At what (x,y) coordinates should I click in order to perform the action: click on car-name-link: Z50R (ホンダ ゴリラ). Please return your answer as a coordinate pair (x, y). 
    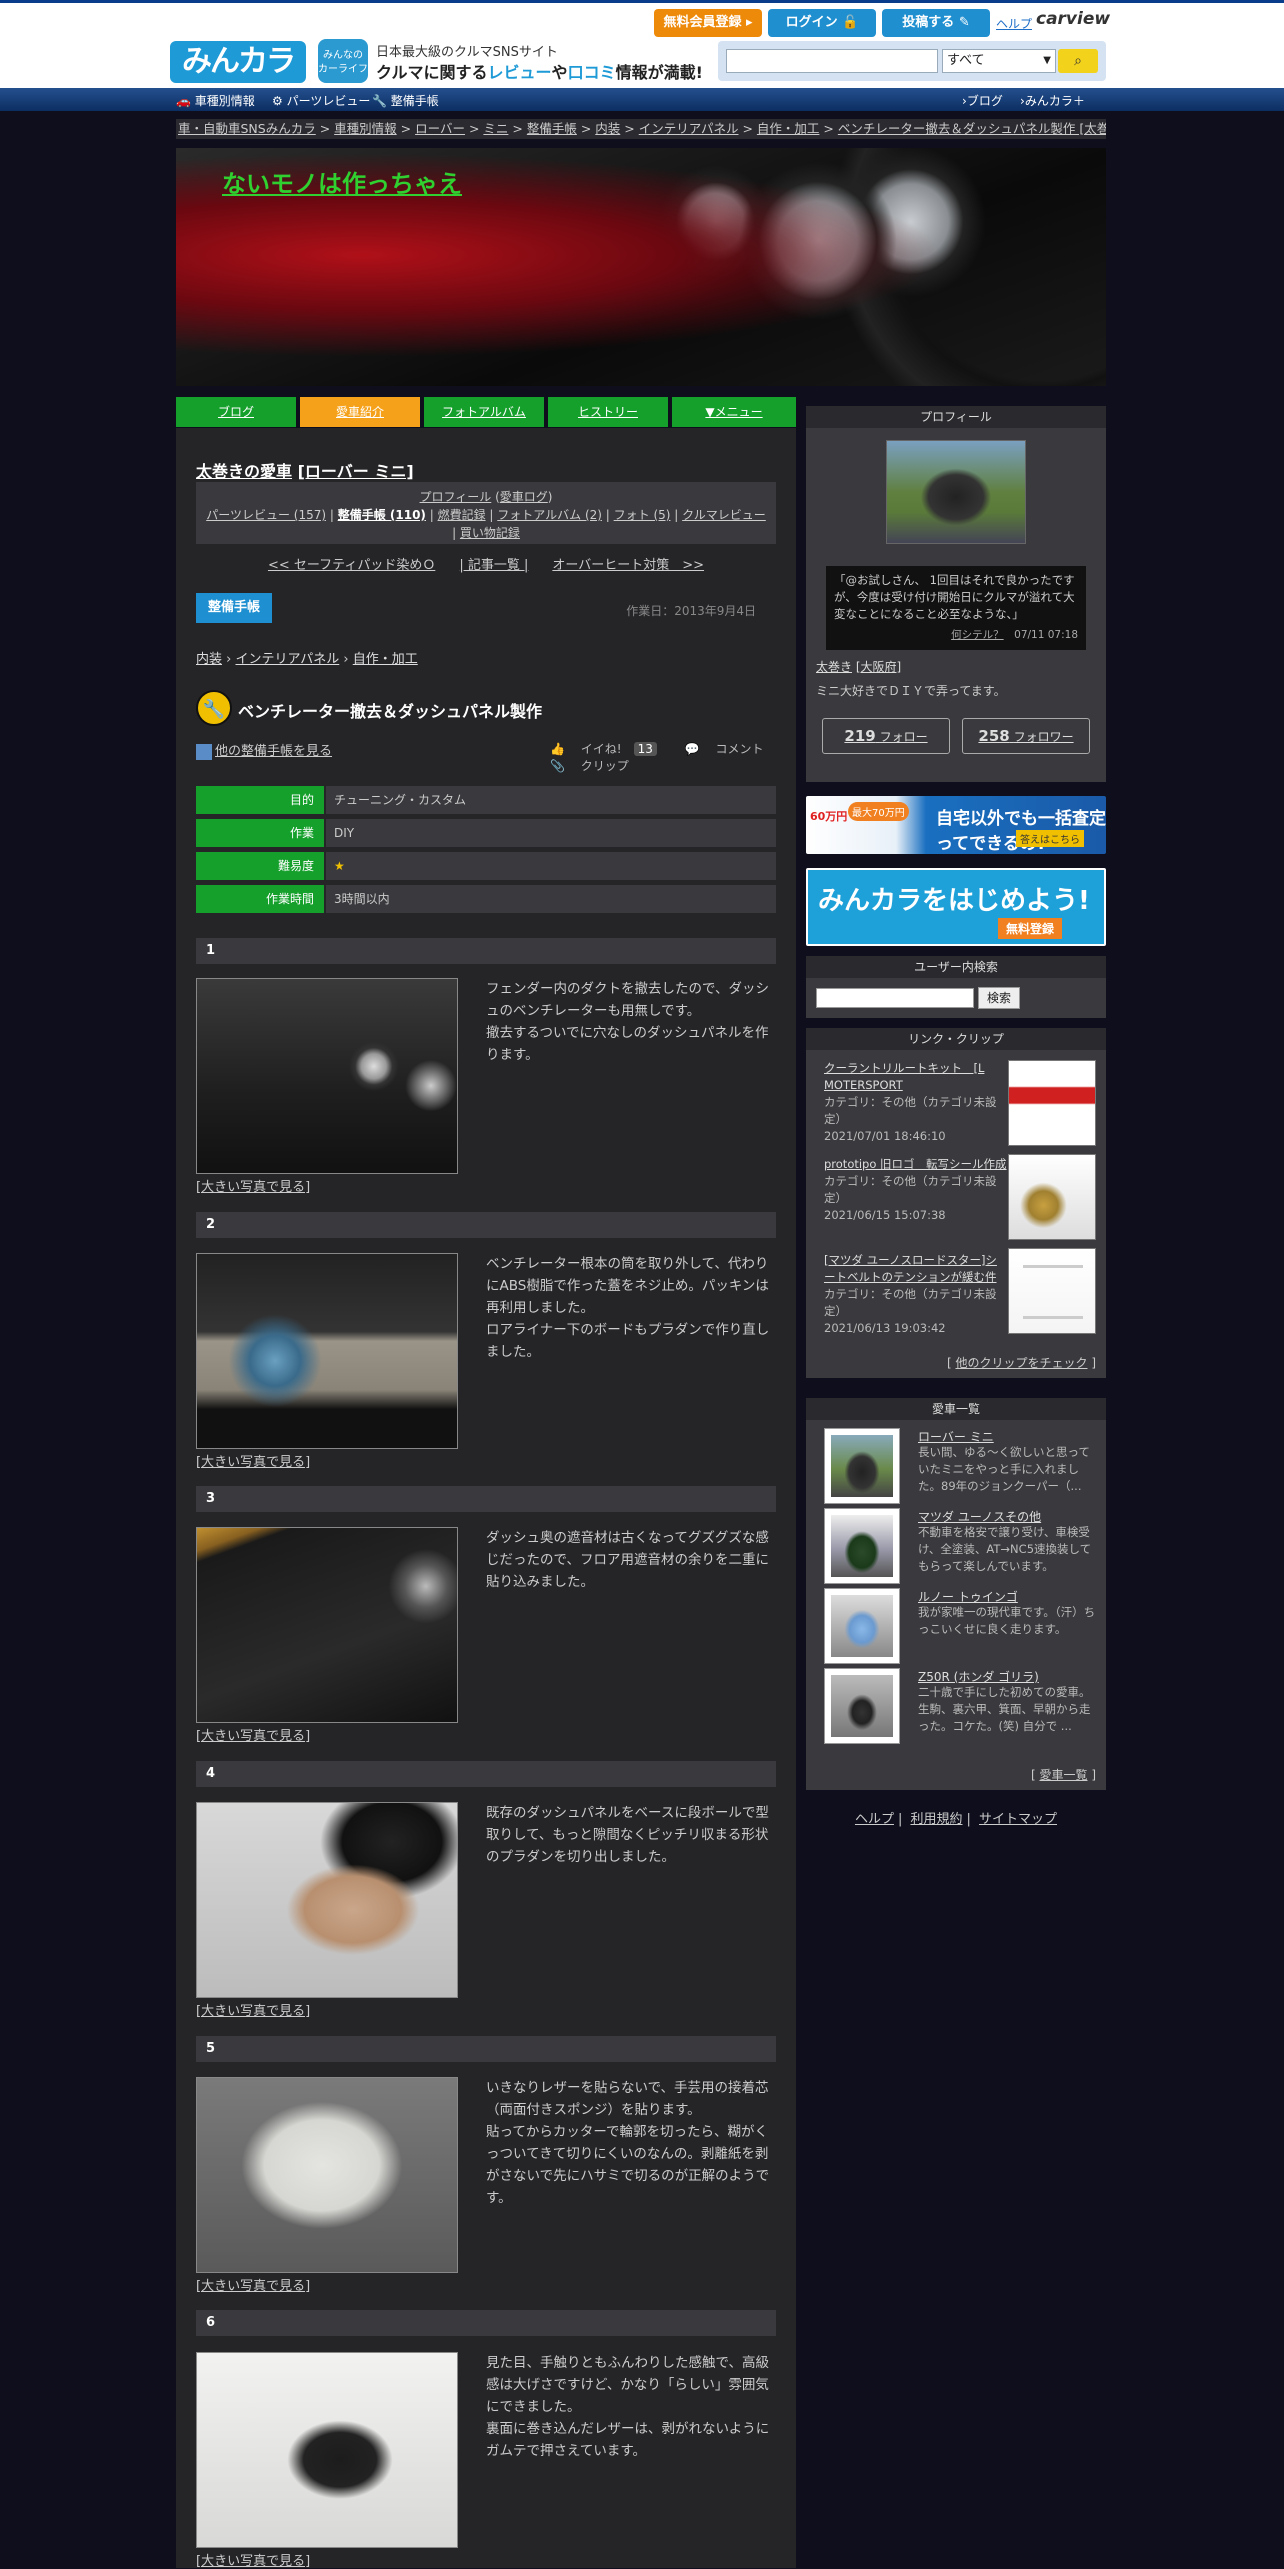
    Looking at the image, I should click on (978, 1676).